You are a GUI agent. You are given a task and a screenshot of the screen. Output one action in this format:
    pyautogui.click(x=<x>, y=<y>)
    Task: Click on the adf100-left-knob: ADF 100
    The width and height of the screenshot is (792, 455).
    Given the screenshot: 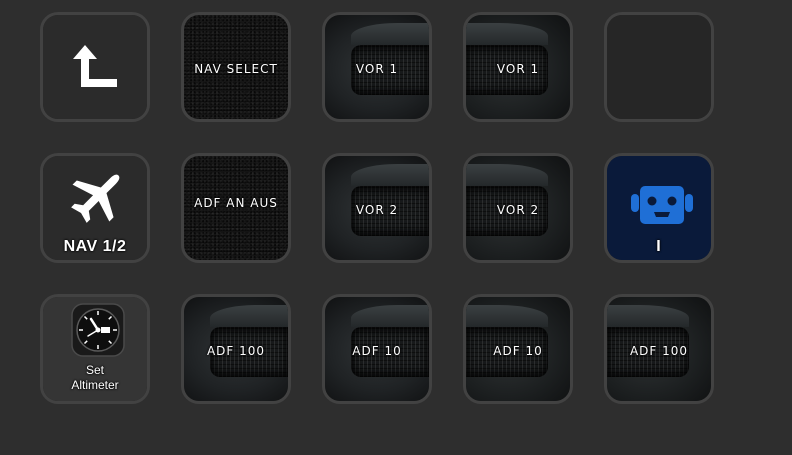 What is the action you would take?
    pyautogui.click(x=236, y=349)
    